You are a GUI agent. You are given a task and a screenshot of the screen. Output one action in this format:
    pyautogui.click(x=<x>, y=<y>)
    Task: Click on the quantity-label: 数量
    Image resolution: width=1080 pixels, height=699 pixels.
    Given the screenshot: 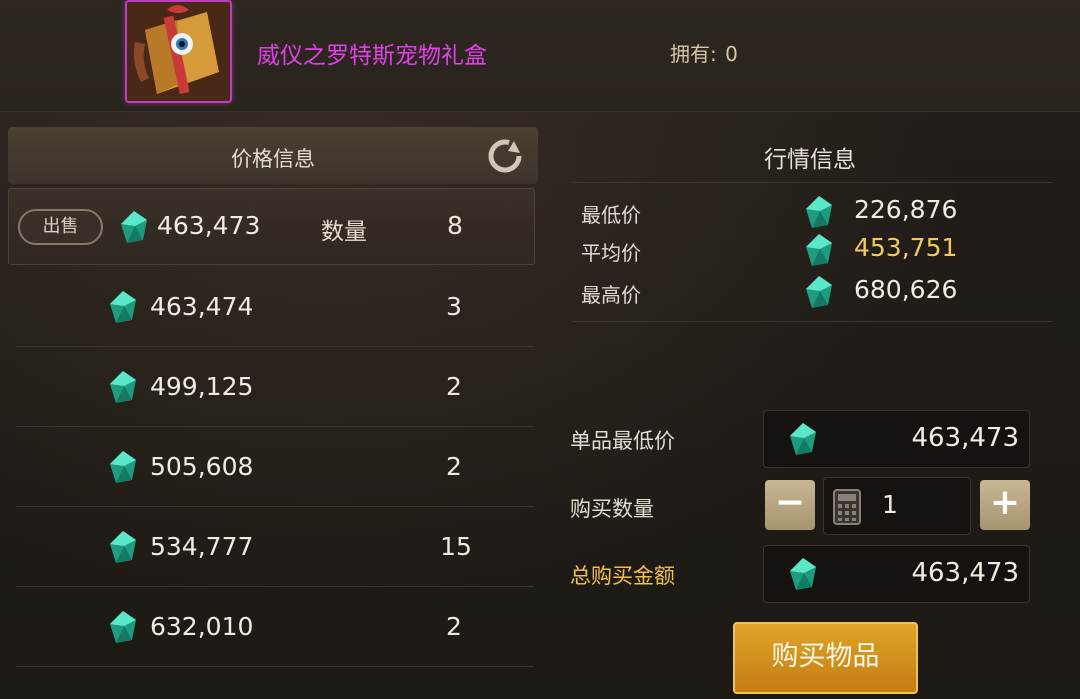 What is the action you would take?
    pyautogui.click(x=344, y=232)
    